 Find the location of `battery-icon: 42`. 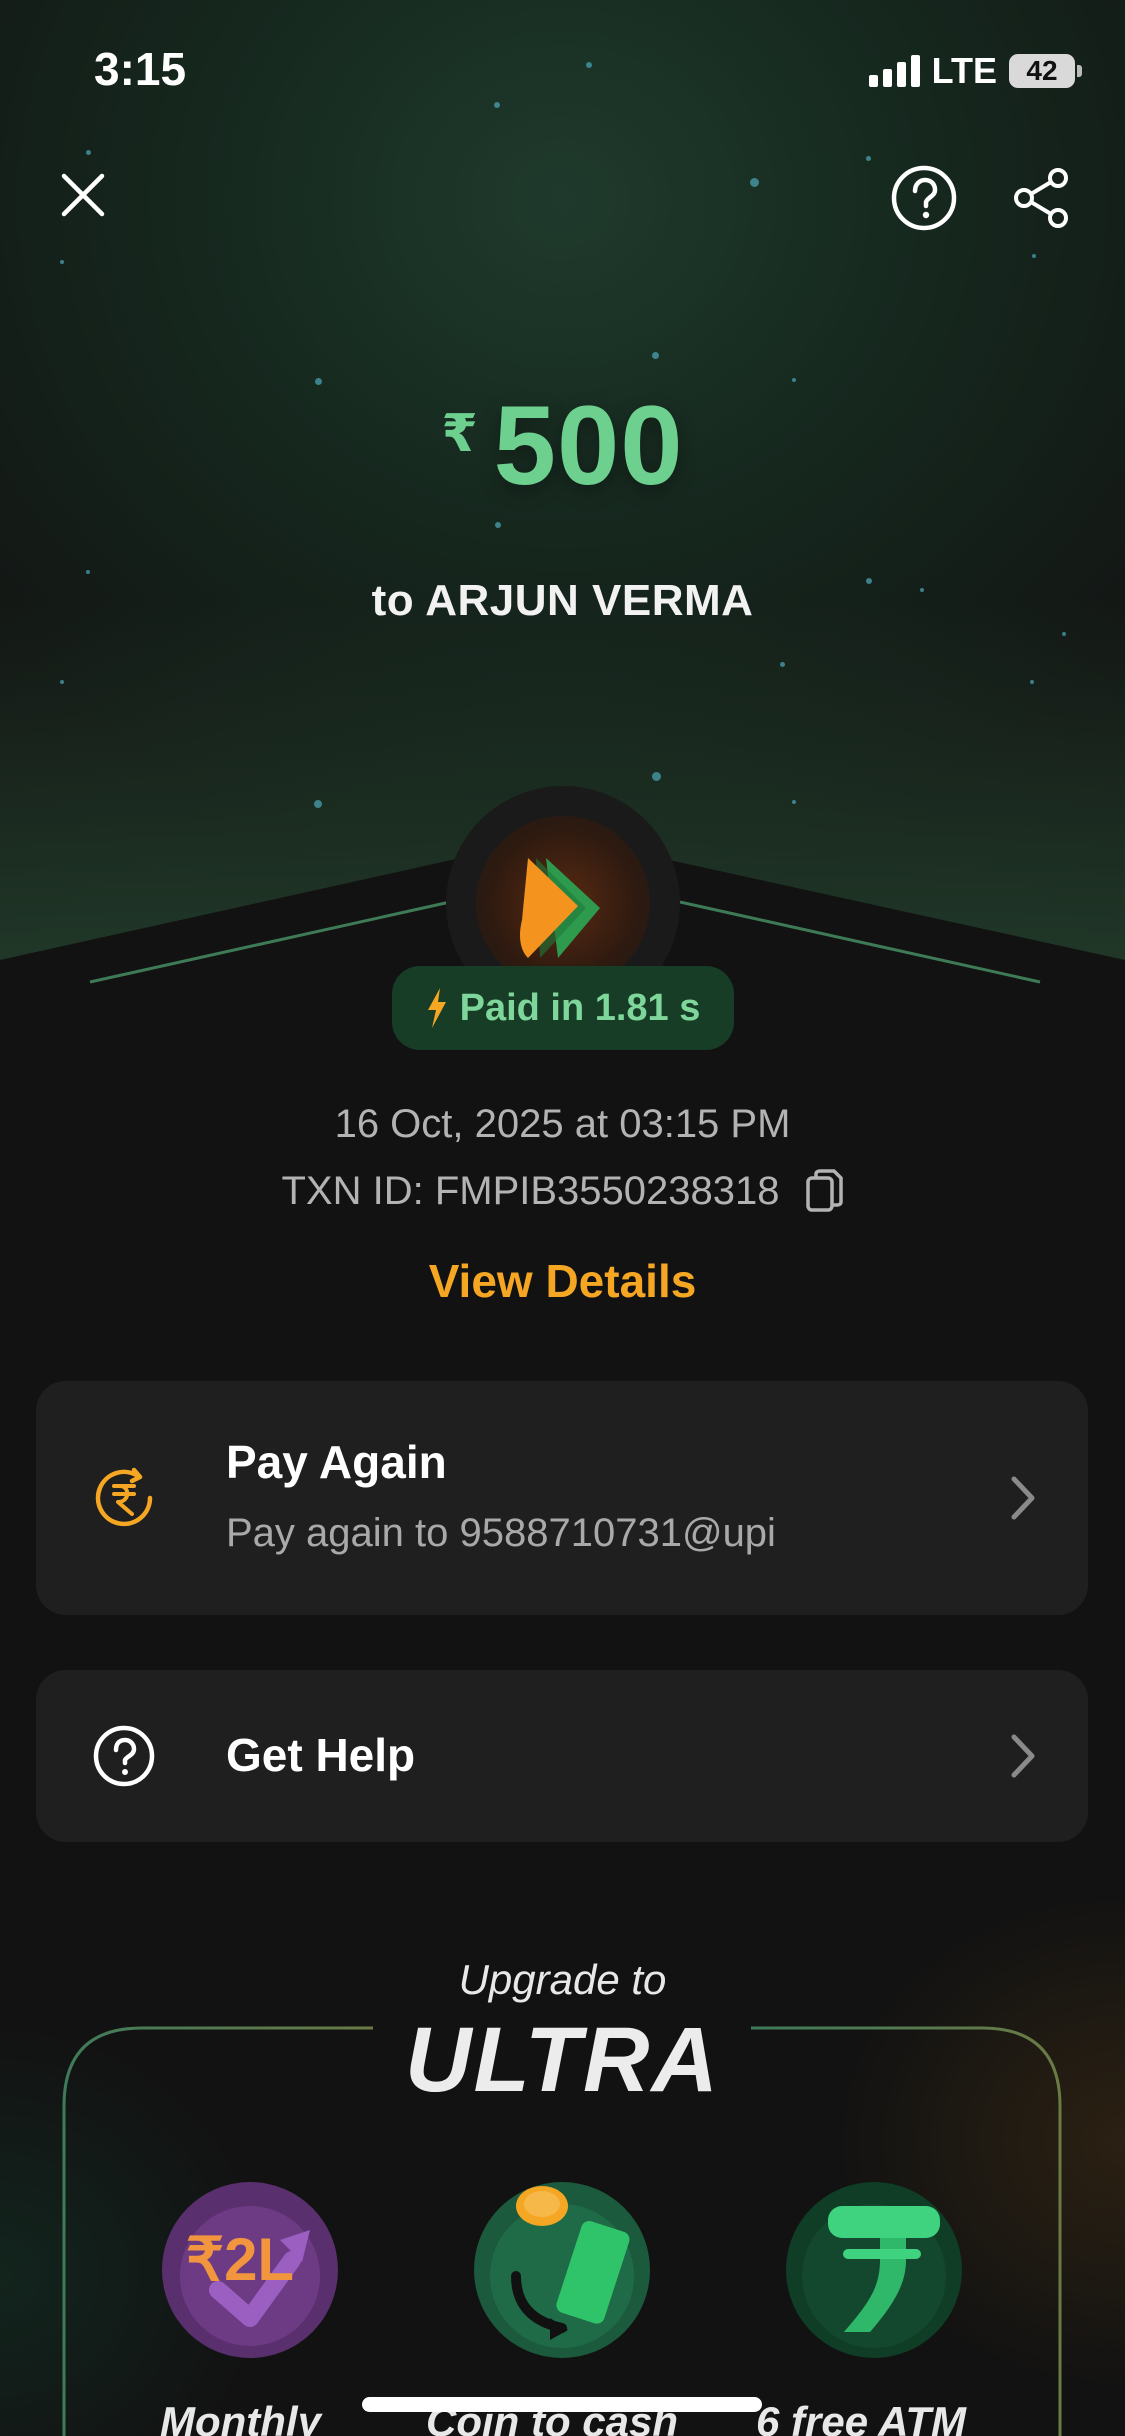

battery-icon: 42 is located at coordinates (1045, 71).